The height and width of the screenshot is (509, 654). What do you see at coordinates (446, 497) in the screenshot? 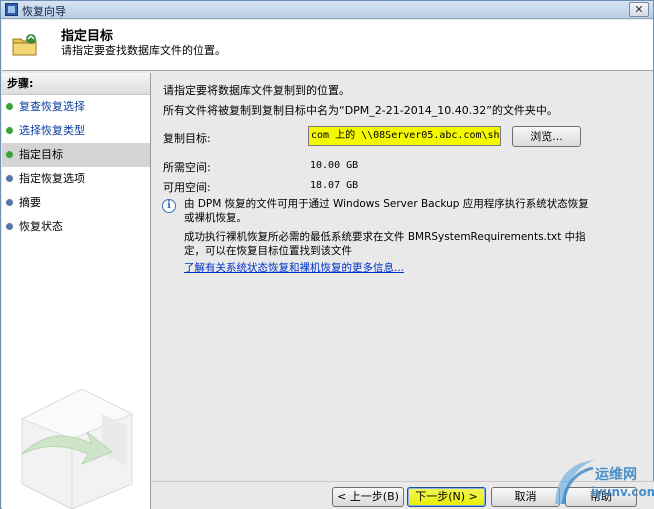
I see `next-button: 下一步(N) >` at bounding box center [446, 497].